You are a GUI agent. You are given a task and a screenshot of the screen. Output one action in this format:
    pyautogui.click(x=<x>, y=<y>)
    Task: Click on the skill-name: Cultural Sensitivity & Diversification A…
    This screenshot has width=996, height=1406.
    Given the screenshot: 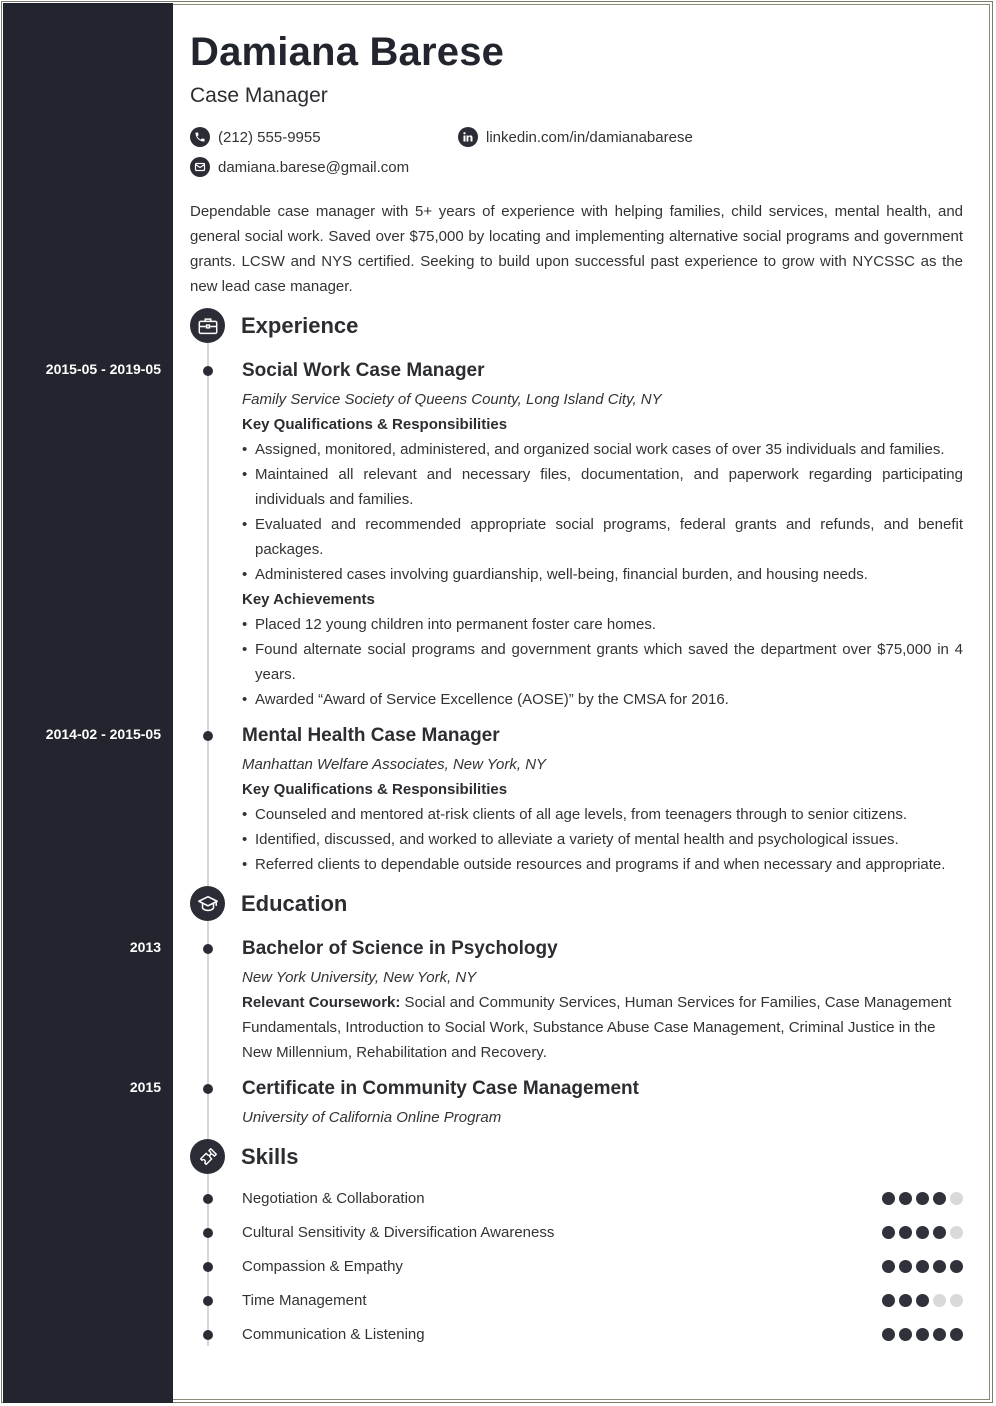 What is the action you would take?
    pyautogui.click(x=398, y=1232)
    